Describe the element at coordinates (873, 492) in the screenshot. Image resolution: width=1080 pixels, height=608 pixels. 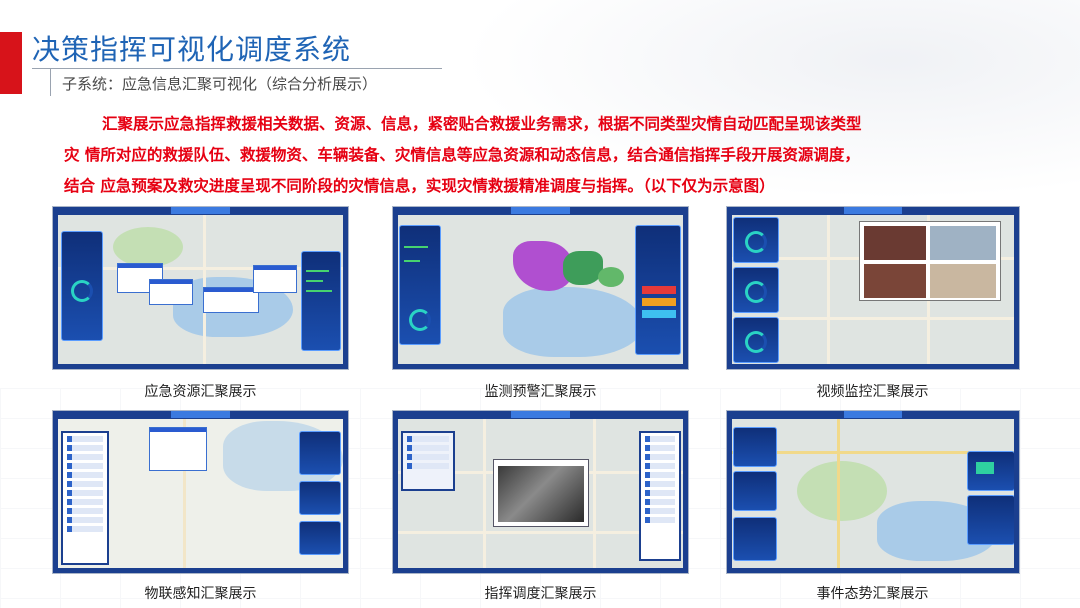
I see `screenshot-event-situation` at that location.